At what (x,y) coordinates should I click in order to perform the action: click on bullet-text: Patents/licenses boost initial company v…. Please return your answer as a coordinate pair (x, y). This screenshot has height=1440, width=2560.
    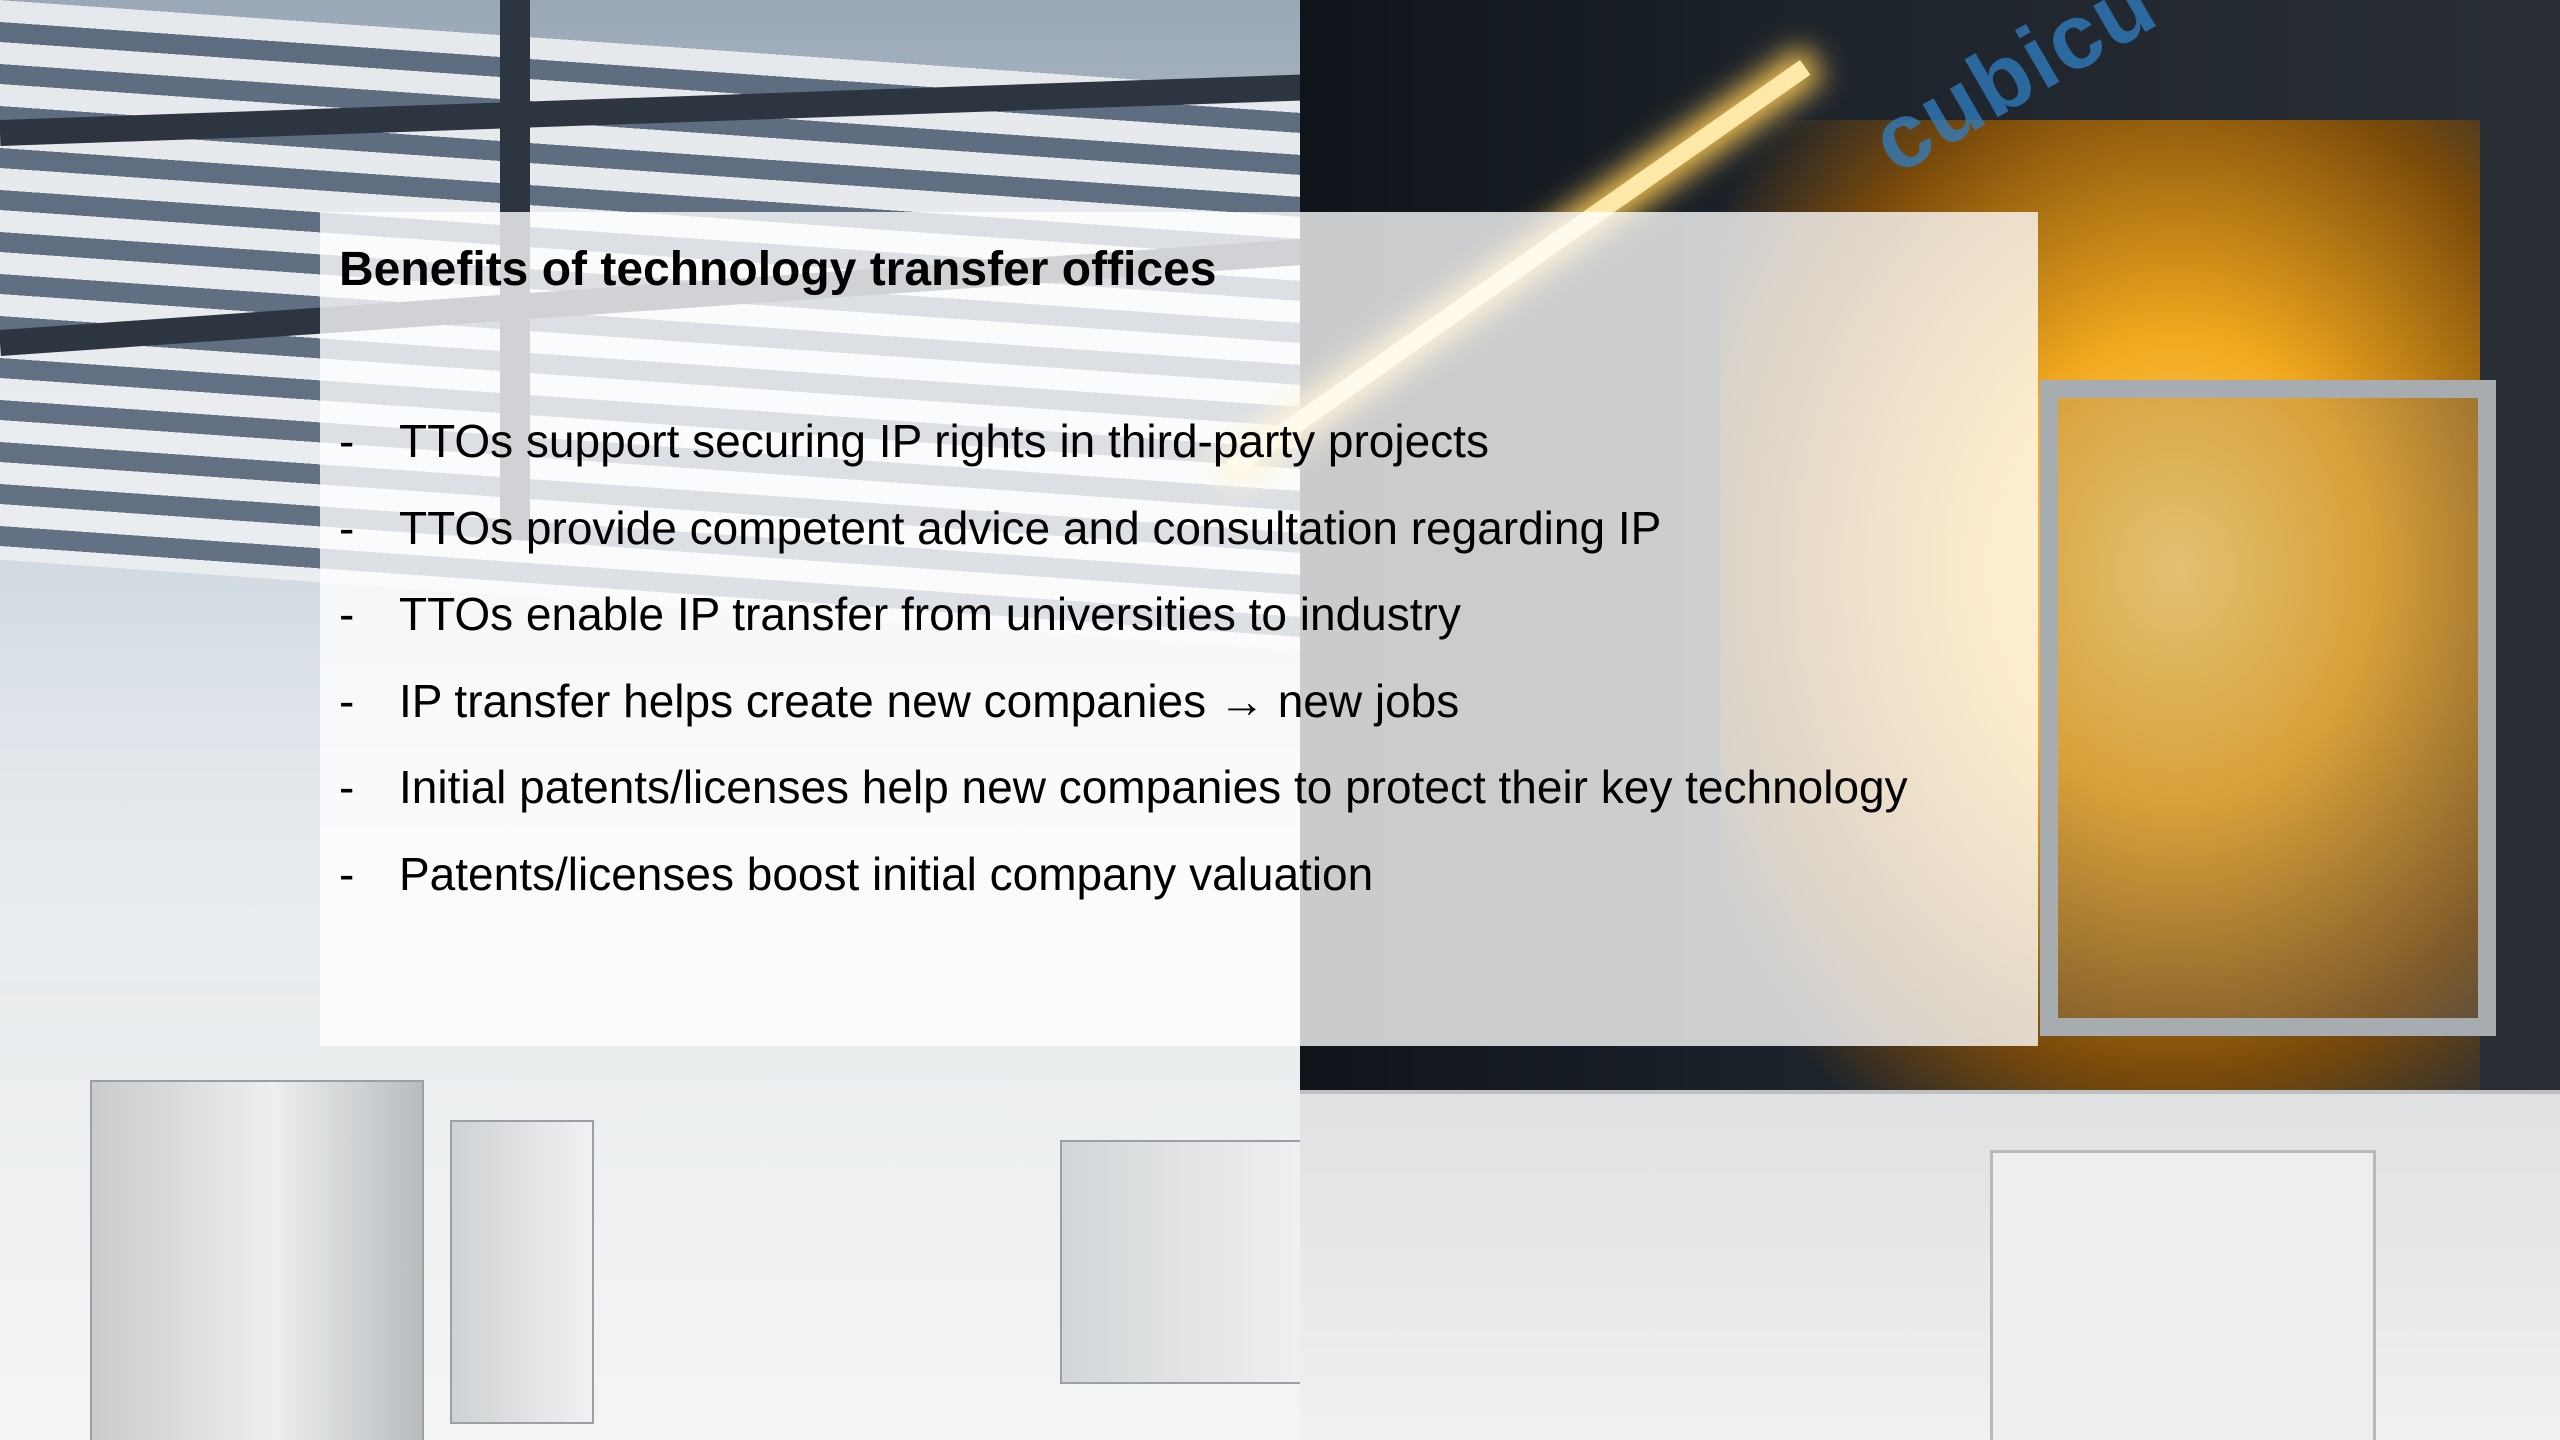
    Looking at the image, I should click on (886, 873).